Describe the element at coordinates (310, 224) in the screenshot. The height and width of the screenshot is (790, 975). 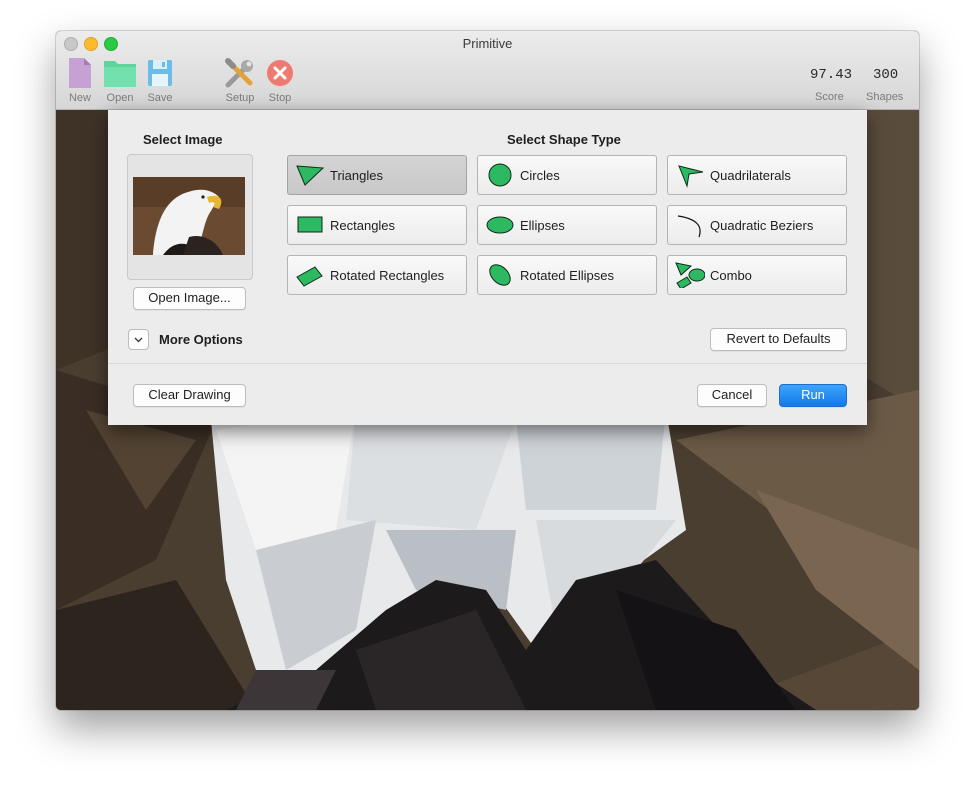
I see `rectangle-icon` at that location.